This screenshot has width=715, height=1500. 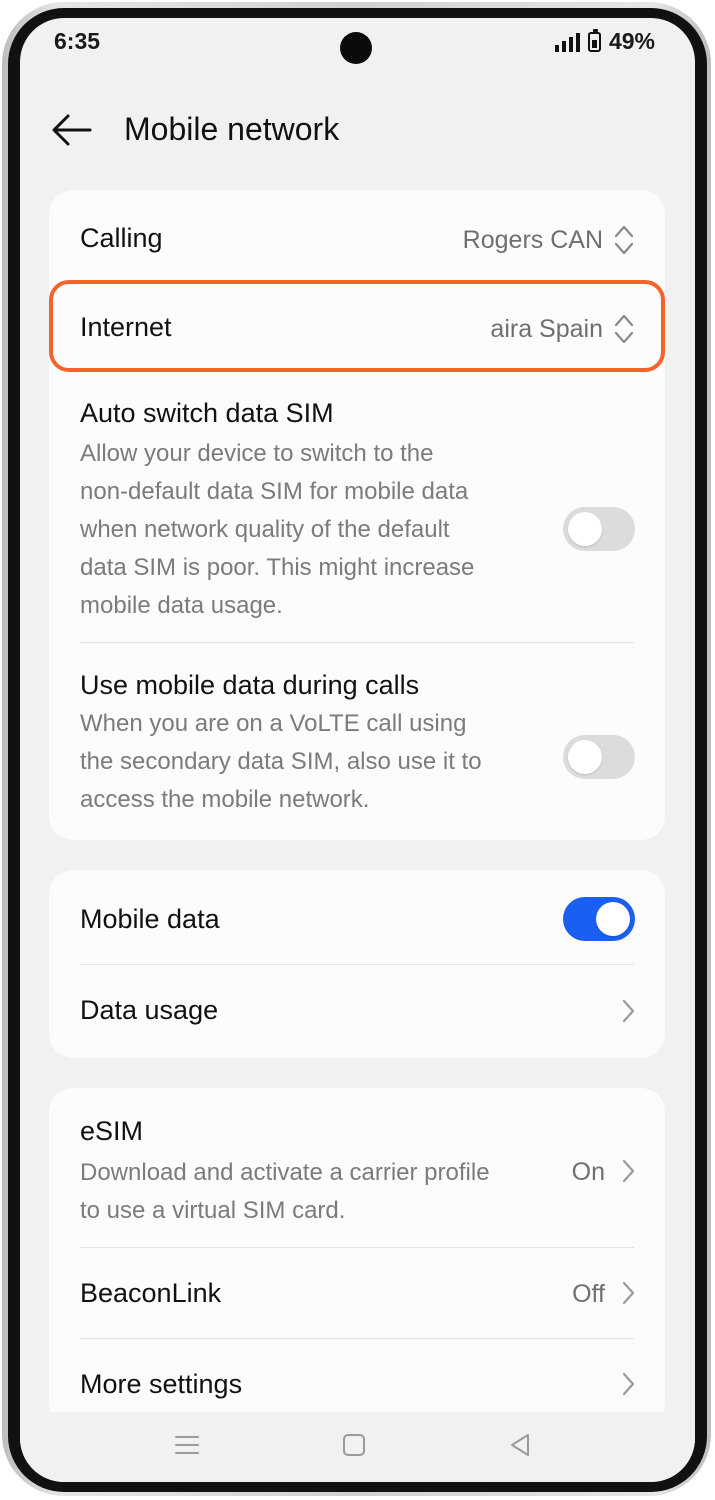 I want to click on beaconlink-status: Off, so click(x=588, y=1294).